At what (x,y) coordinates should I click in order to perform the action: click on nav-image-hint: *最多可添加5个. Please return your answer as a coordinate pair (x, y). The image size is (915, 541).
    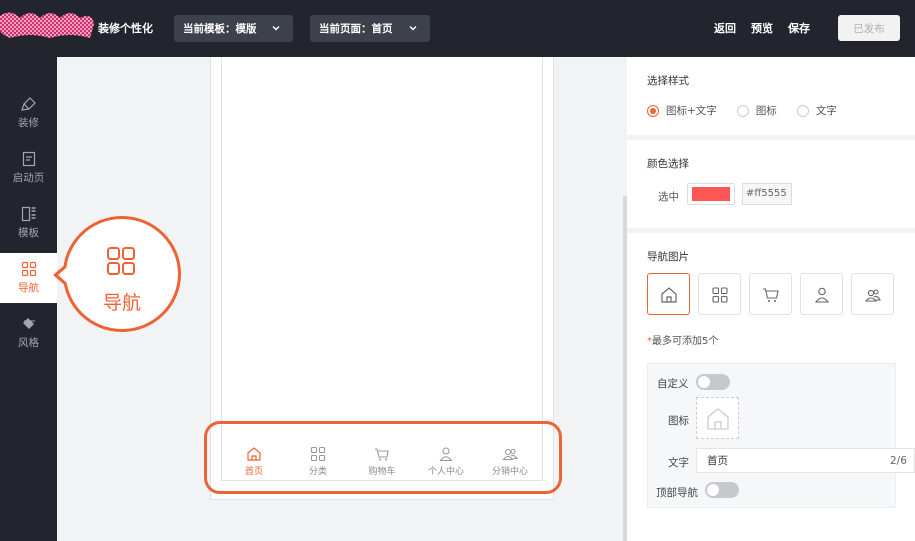
    Looking at the image, I should click on (682, 339).